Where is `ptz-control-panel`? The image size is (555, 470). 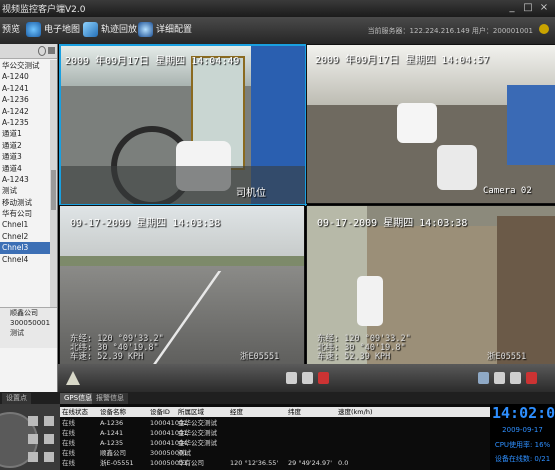
ptz-control-panel is located at coordinates (30, 437).